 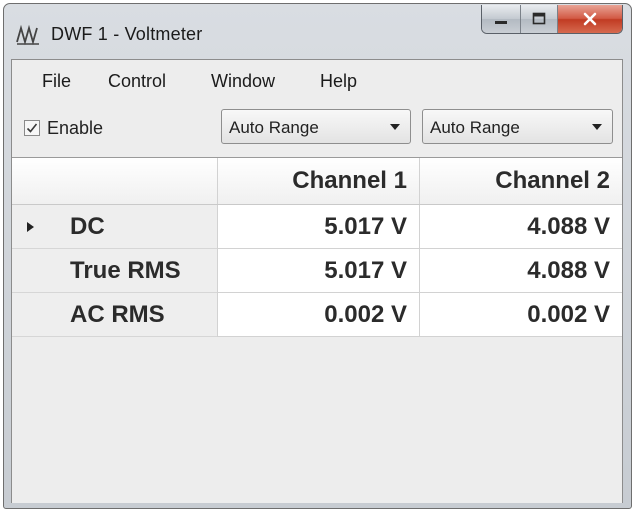 What do you see at coordinates (137, 81) in the screenshot?
I see `menu-control: Control` at bounding box center [137, 81].